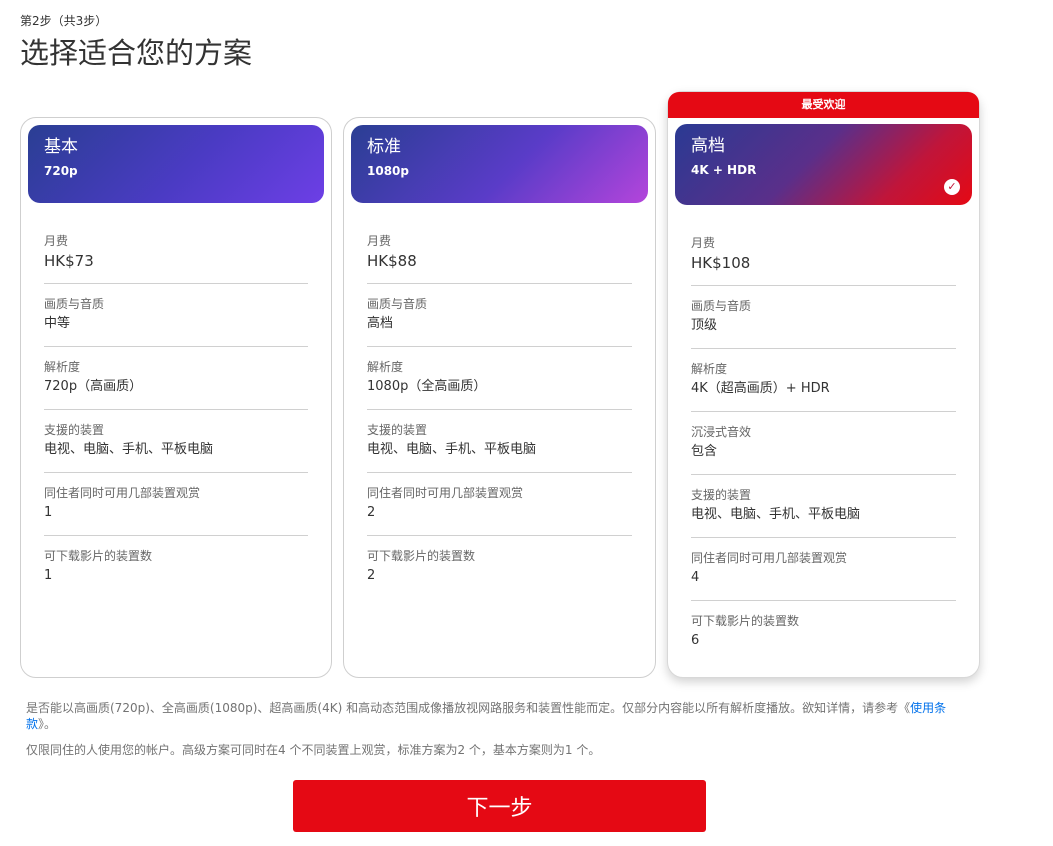 This screenshot has width=1053, height=846. What do you see at coordinates (695, 640) in the screenshot?
I see `feature-value: 6` at bounding box center [695, 640].